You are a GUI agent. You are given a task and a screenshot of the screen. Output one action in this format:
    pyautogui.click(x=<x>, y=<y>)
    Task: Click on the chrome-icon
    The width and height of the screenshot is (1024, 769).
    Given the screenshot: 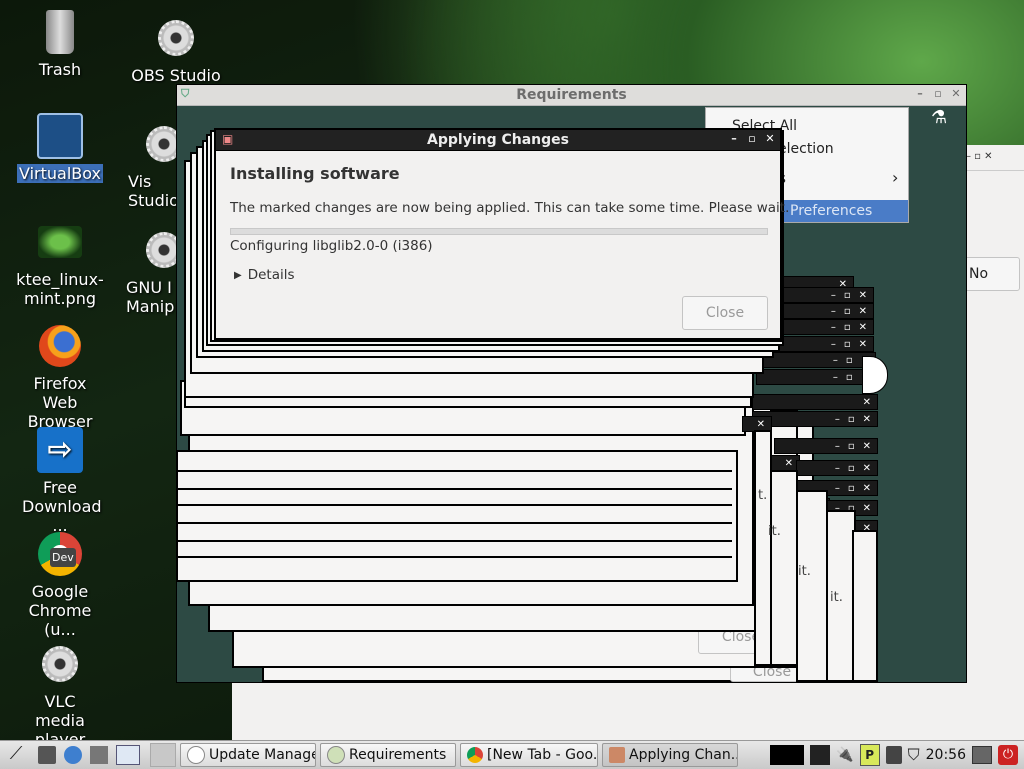 What is the action you would take?
    pyautogui.click(x=475, y=755)
    